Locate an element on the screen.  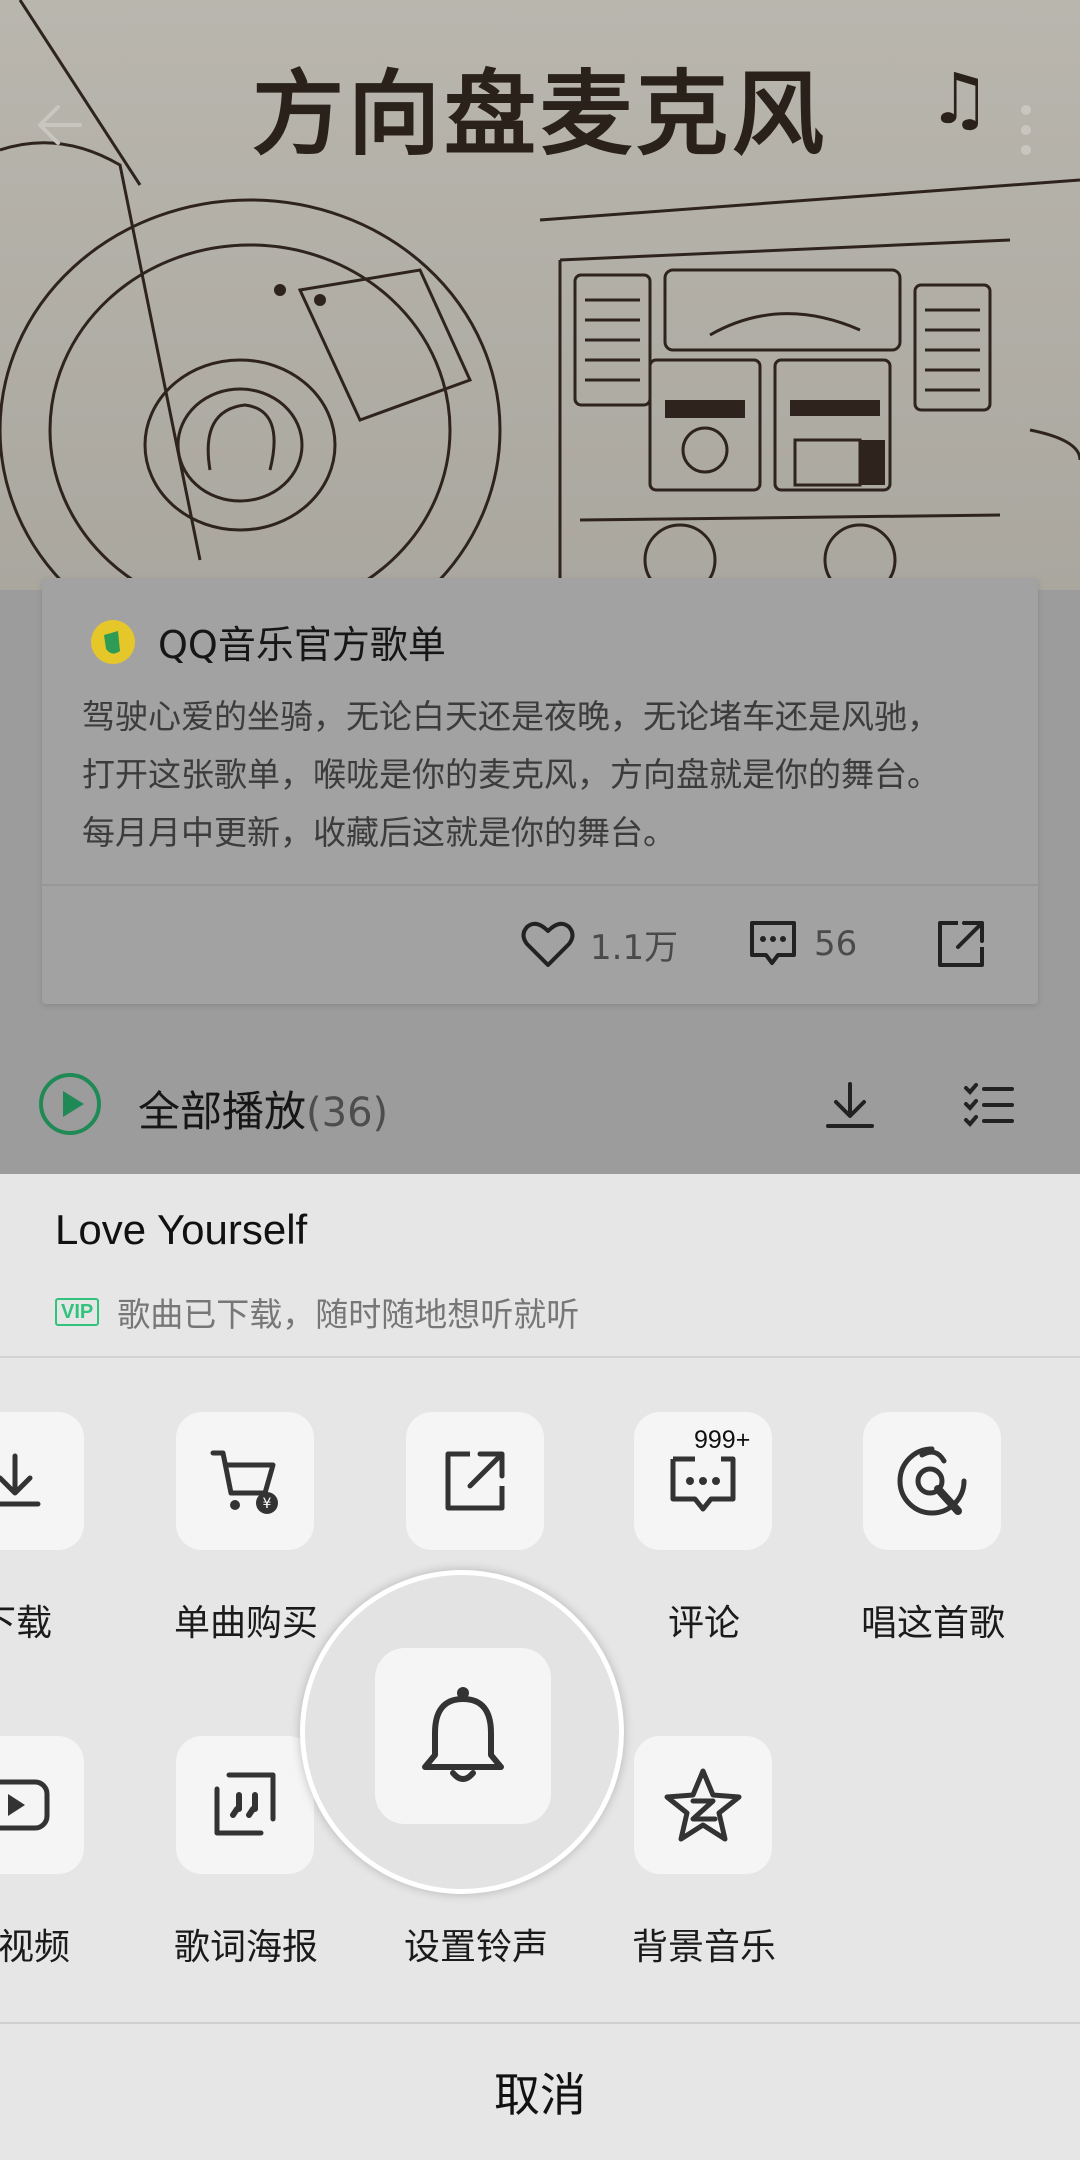
touch-focus-magnifier is located at coordinates (462, 1732).